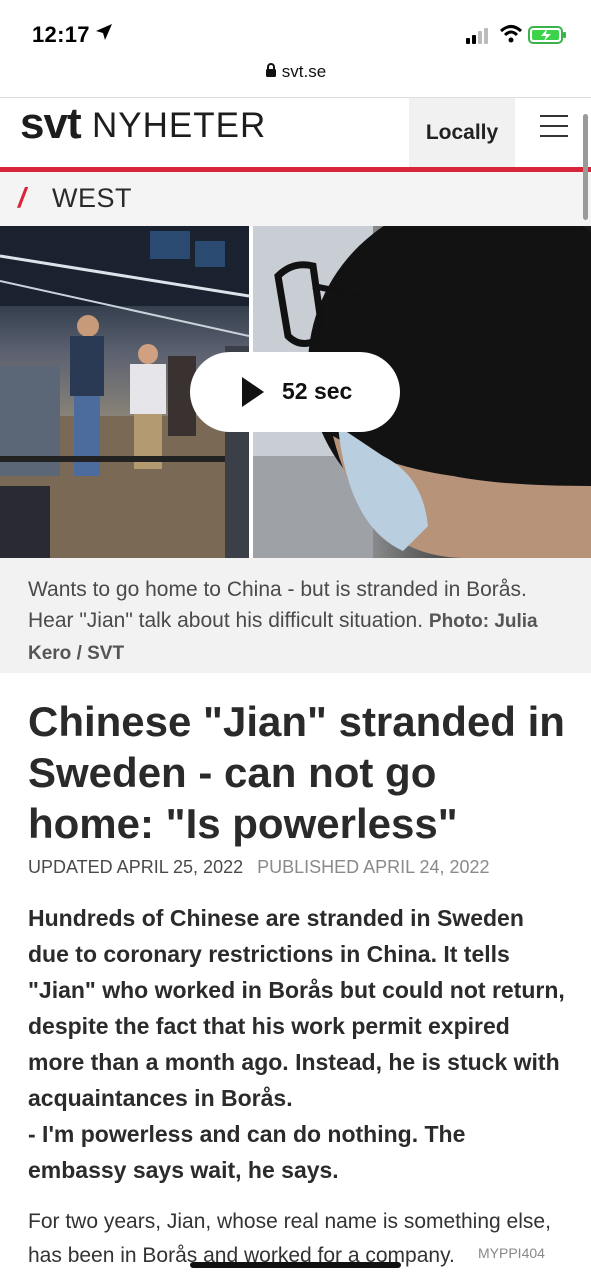 The width and height of the screenshot is (591, 1280). What do you see at coordinates (295, 1265) in the screenshot?
I see `home-indicator` at bounding box center [295, 1265].